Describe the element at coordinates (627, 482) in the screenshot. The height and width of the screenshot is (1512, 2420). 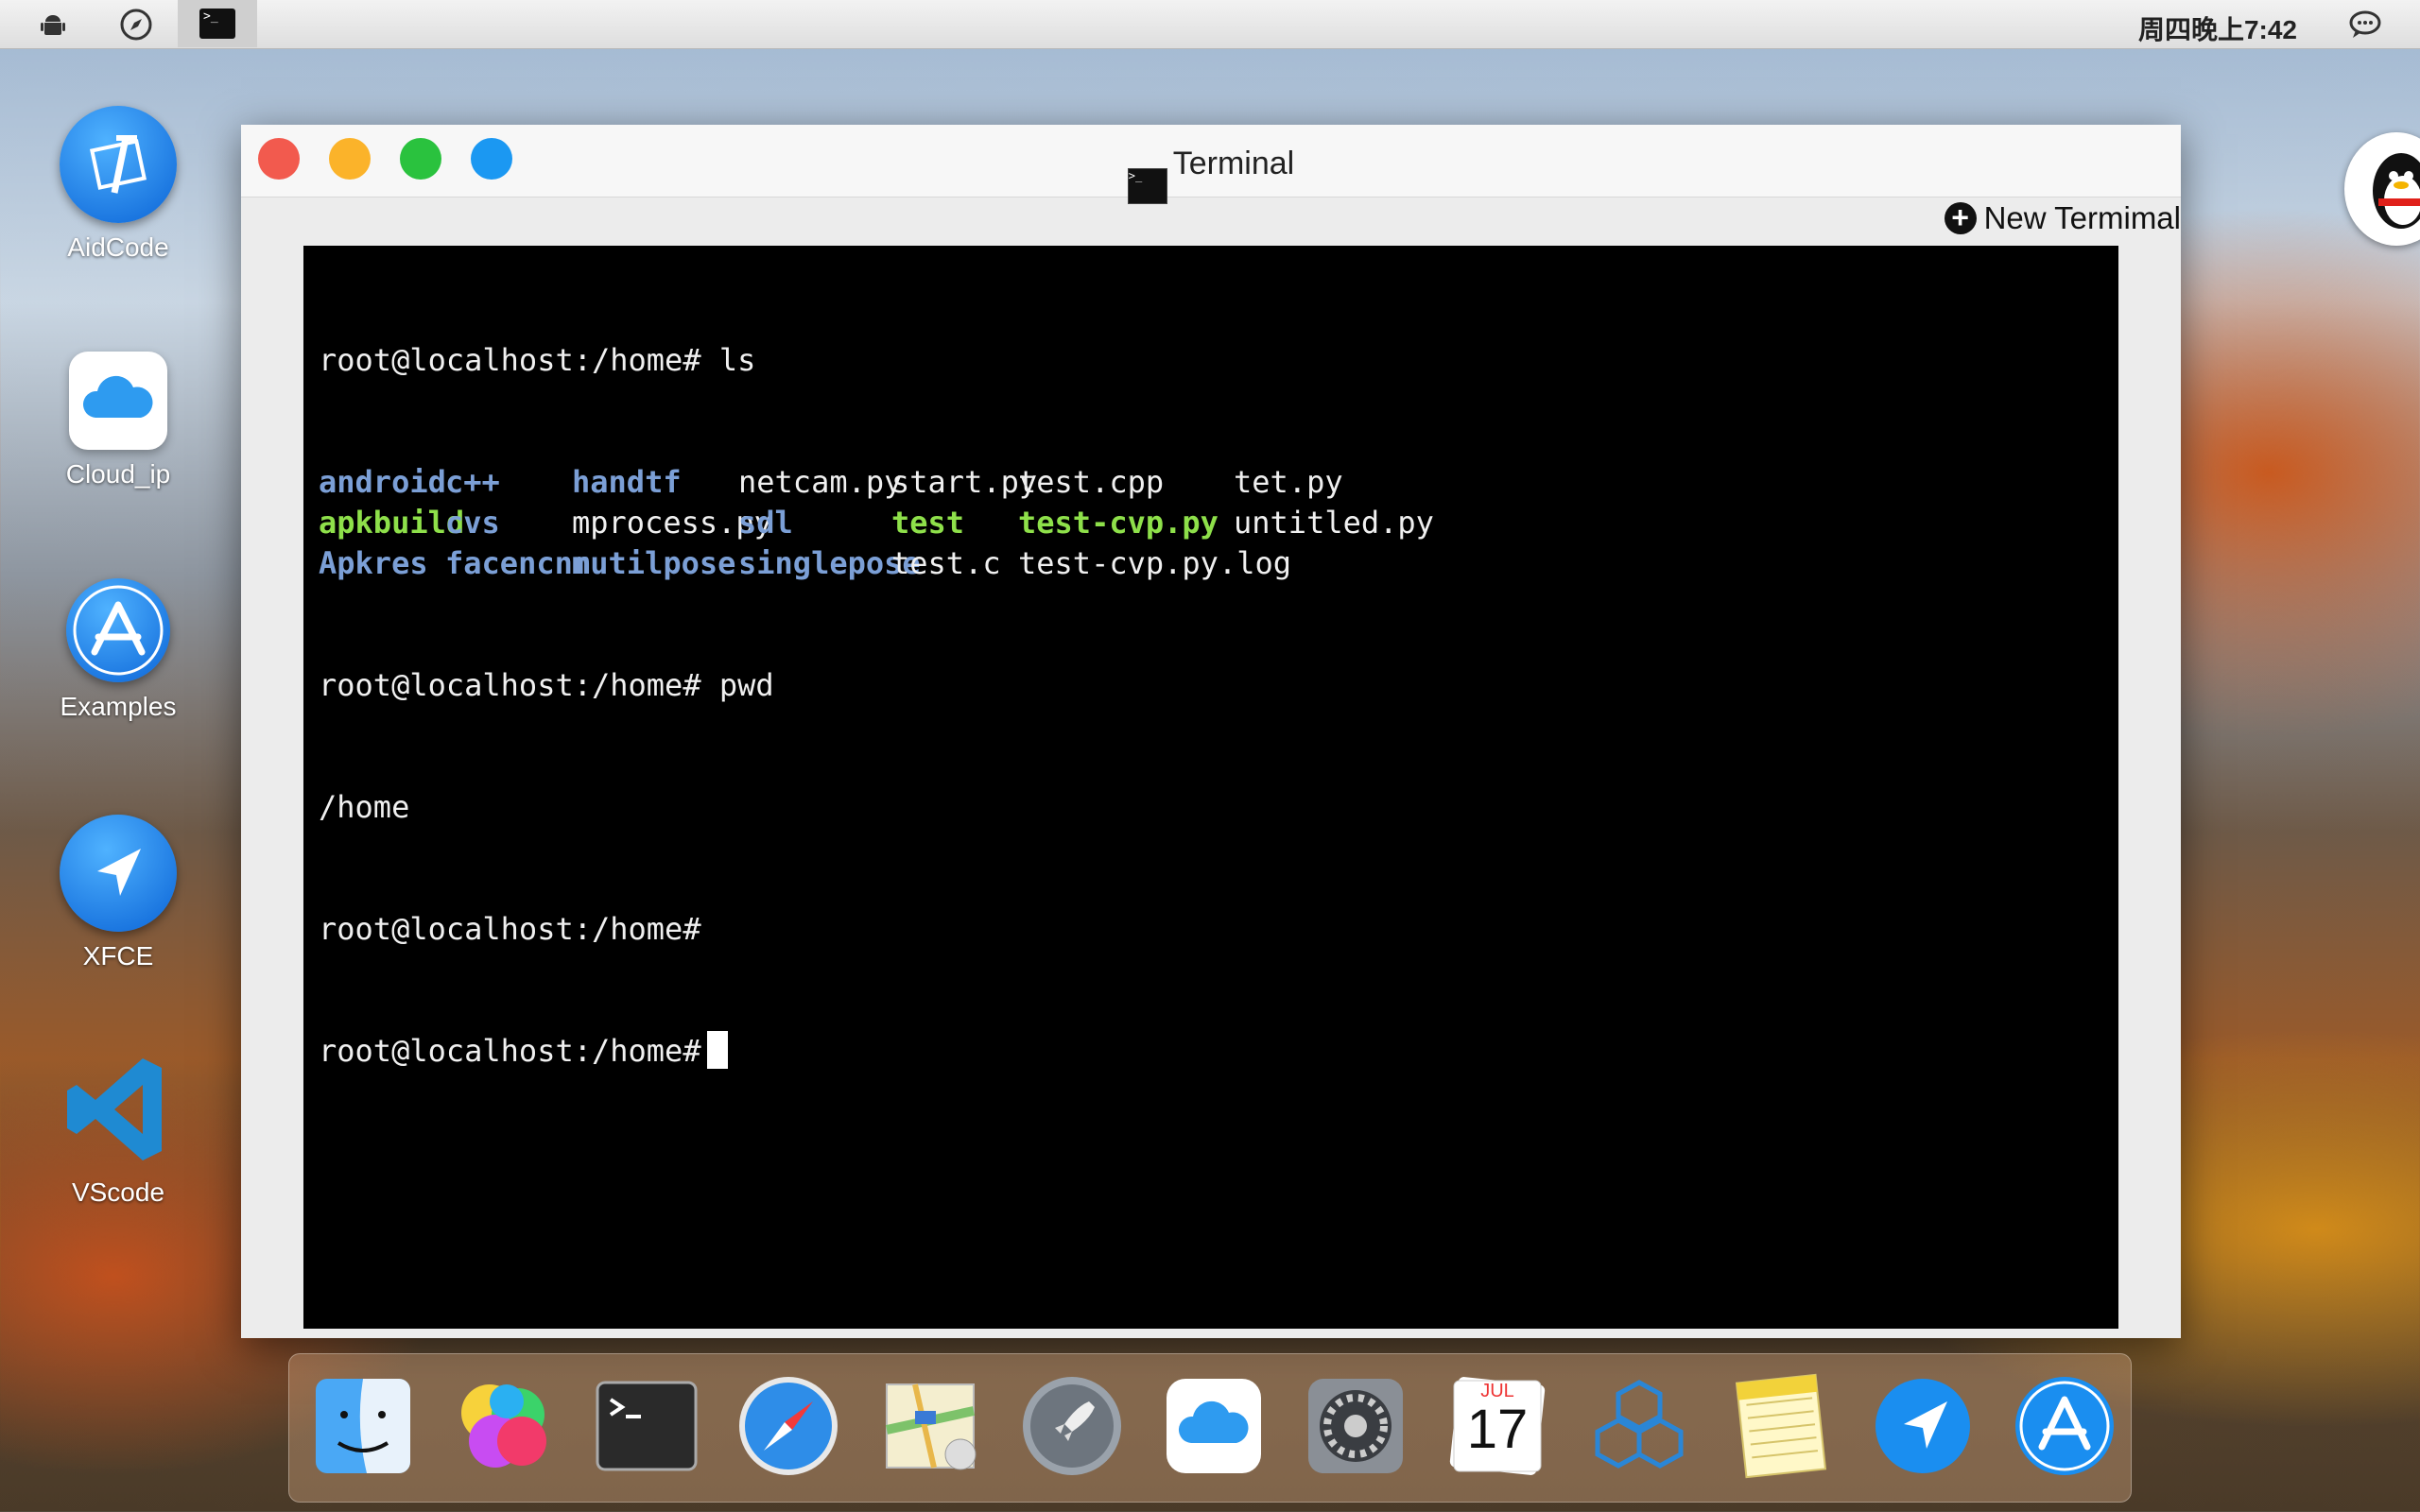
I see `ls-entry: handtf` at that location.